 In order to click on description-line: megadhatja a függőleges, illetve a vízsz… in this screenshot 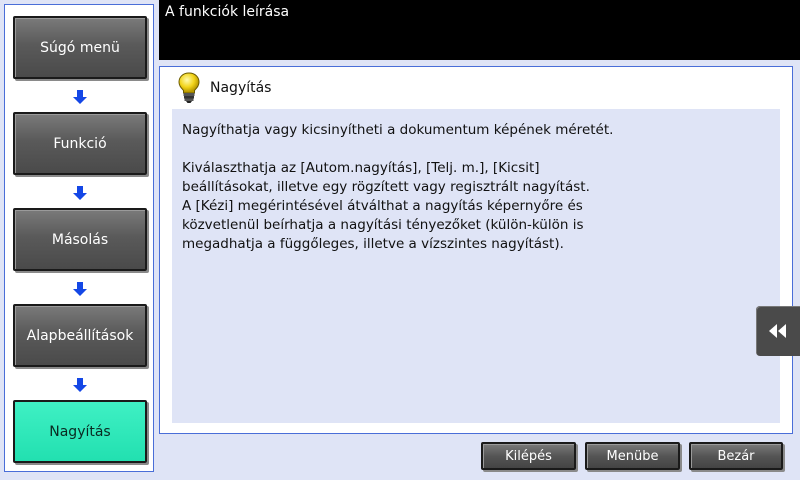, I will do `click(373, 244)`.